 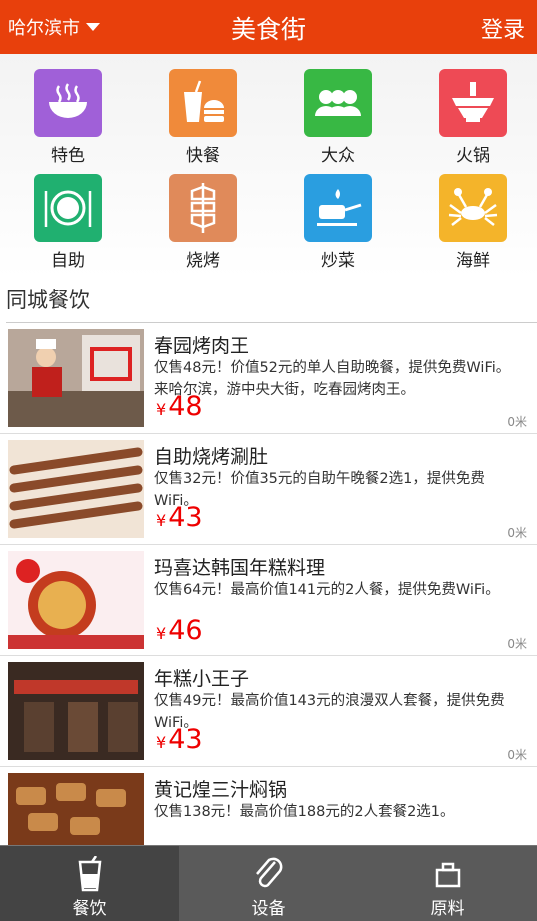 I want to click on category-haixian: 海鲜, so click(x=473, y=222).